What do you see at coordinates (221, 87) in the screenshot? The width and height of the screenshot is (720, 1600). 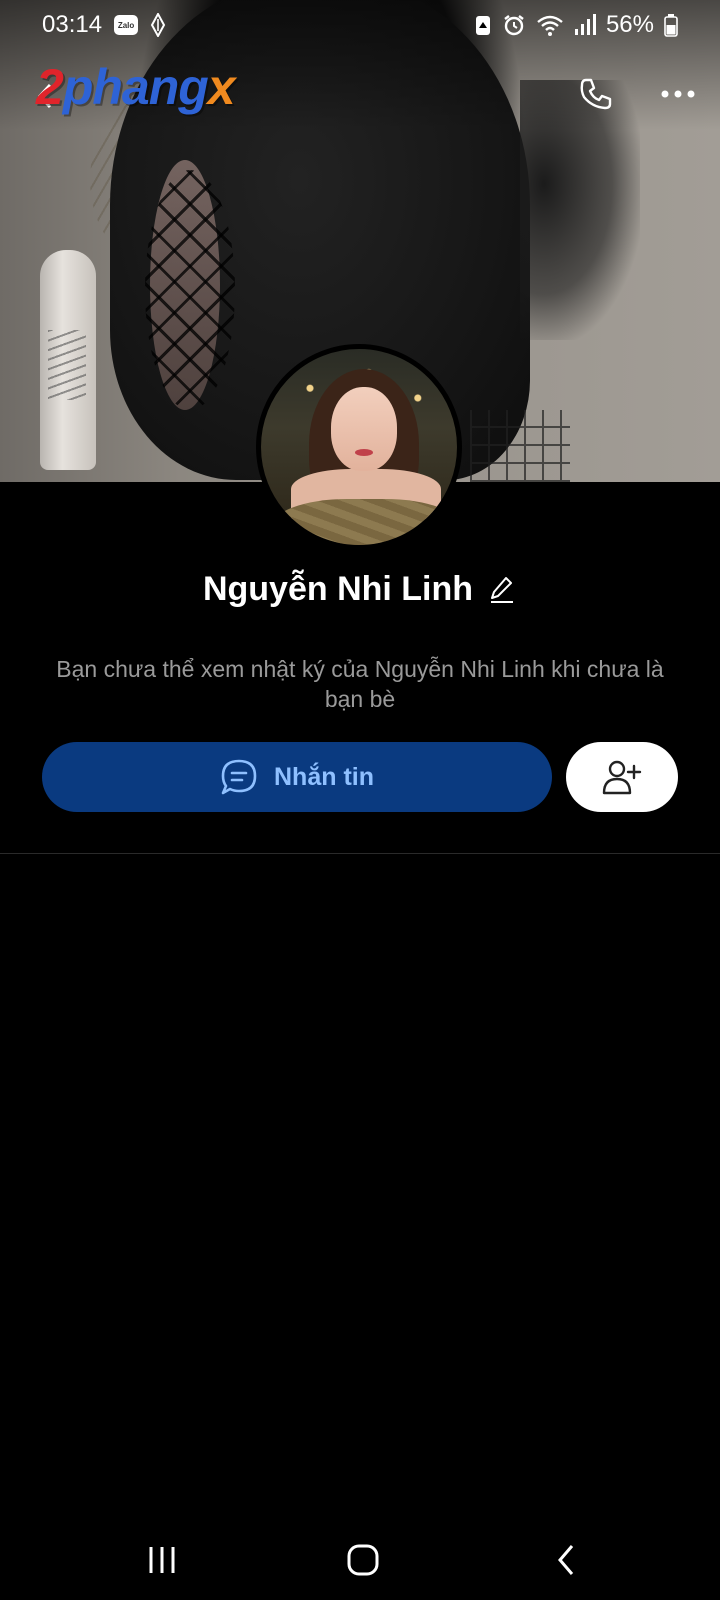 I see `logo-part-3: x` at bounding box center [221, 87].